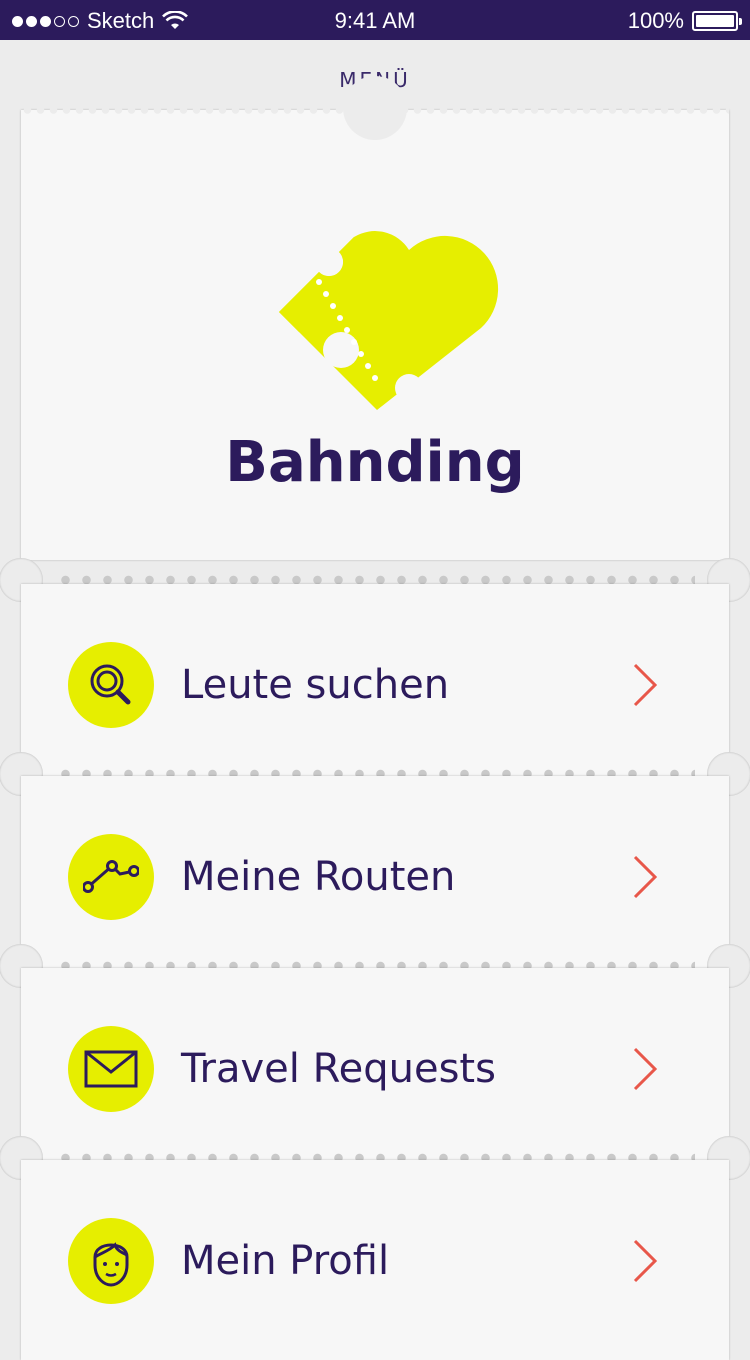 This screenshot has width=750, height=1360. I want to click on menu-item-travel-requests: Travel Requests, so click(375, 1064).